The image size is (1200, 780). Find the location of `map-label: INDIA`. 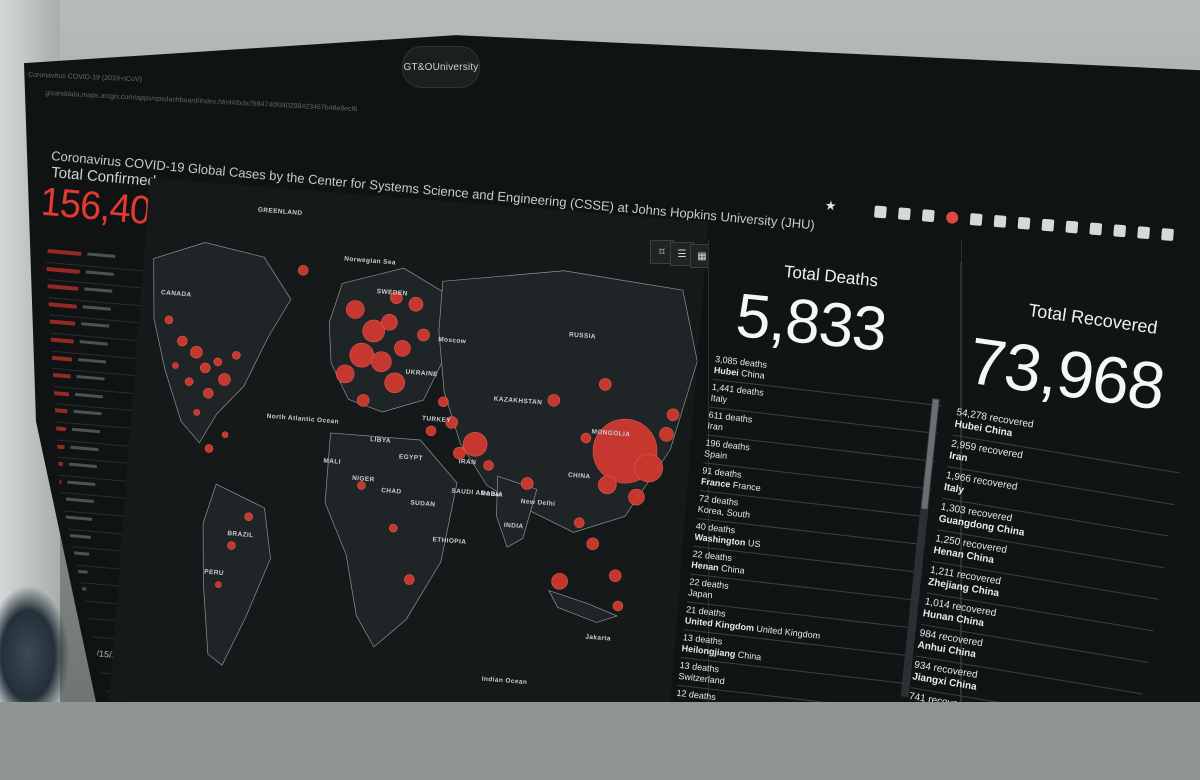

map-label: INDIA is located at coordinates (513, 526).